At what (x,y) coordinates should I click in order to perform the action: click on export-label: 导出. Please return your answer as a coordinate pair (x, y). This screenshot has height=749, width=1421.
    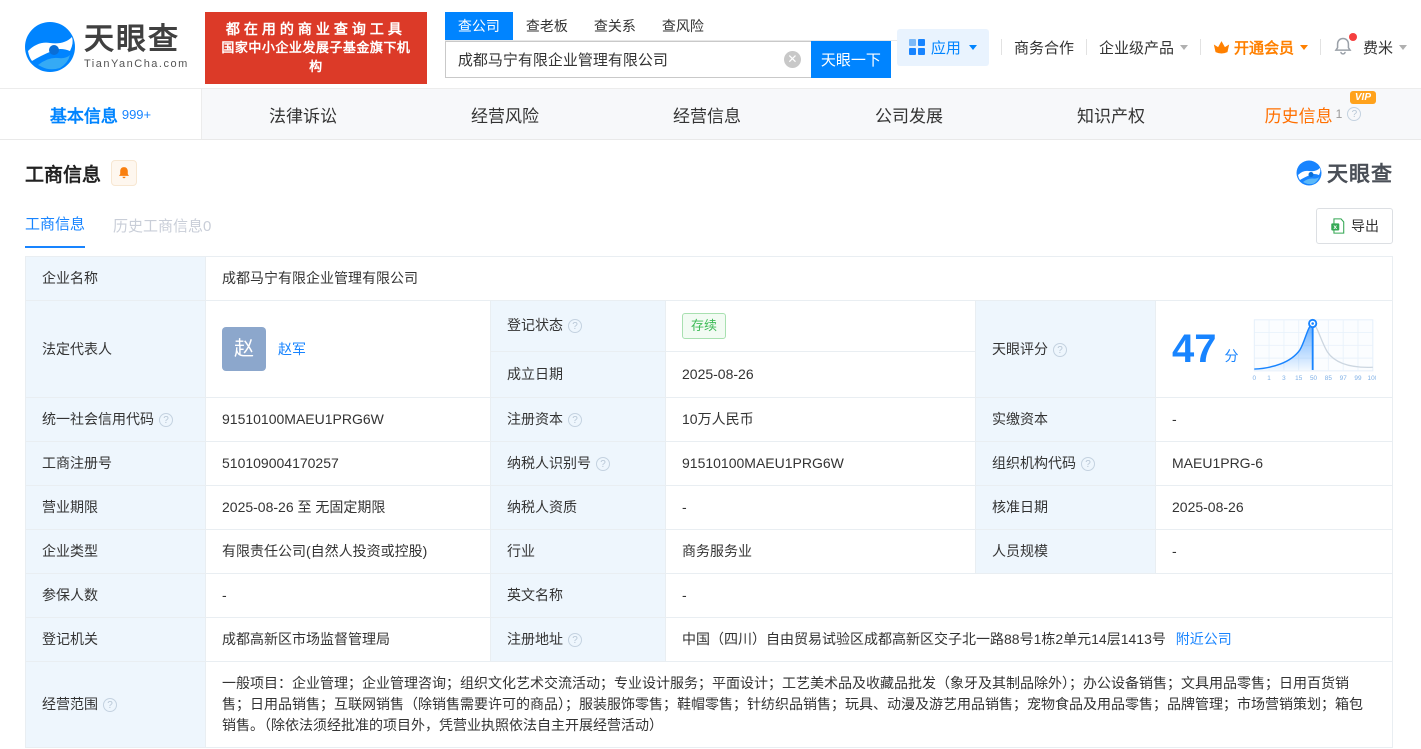
    Looking at the image, I should click on (1365, 226).